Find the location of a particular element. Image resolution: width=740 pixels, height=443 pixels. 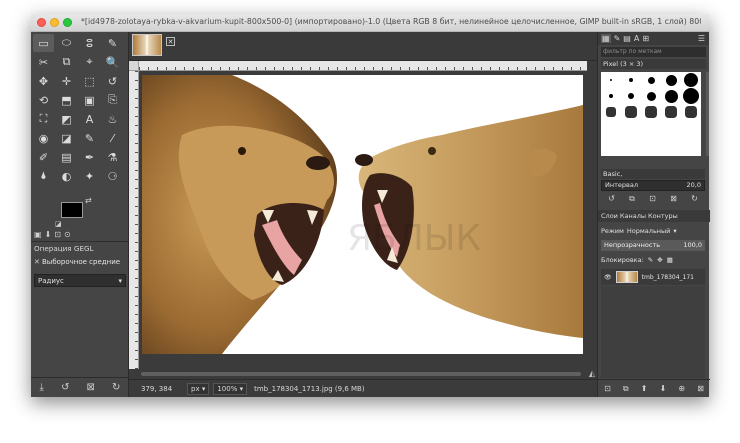

tool-button: ✂ is located at coordinates (43, 62).